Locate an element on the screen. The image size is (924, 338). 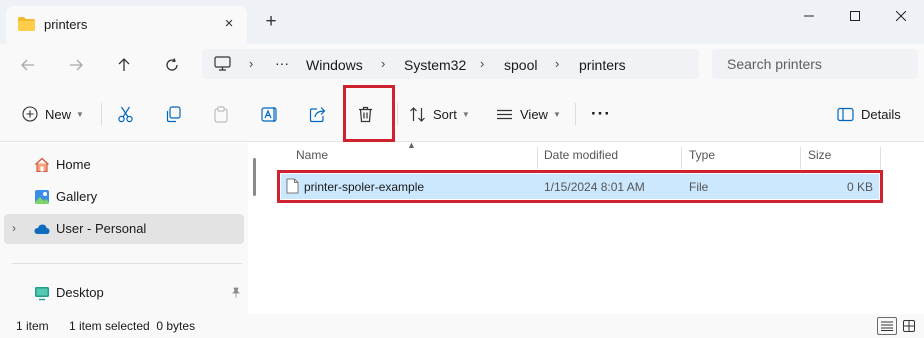
up-button is located at coordinates (124, 65).